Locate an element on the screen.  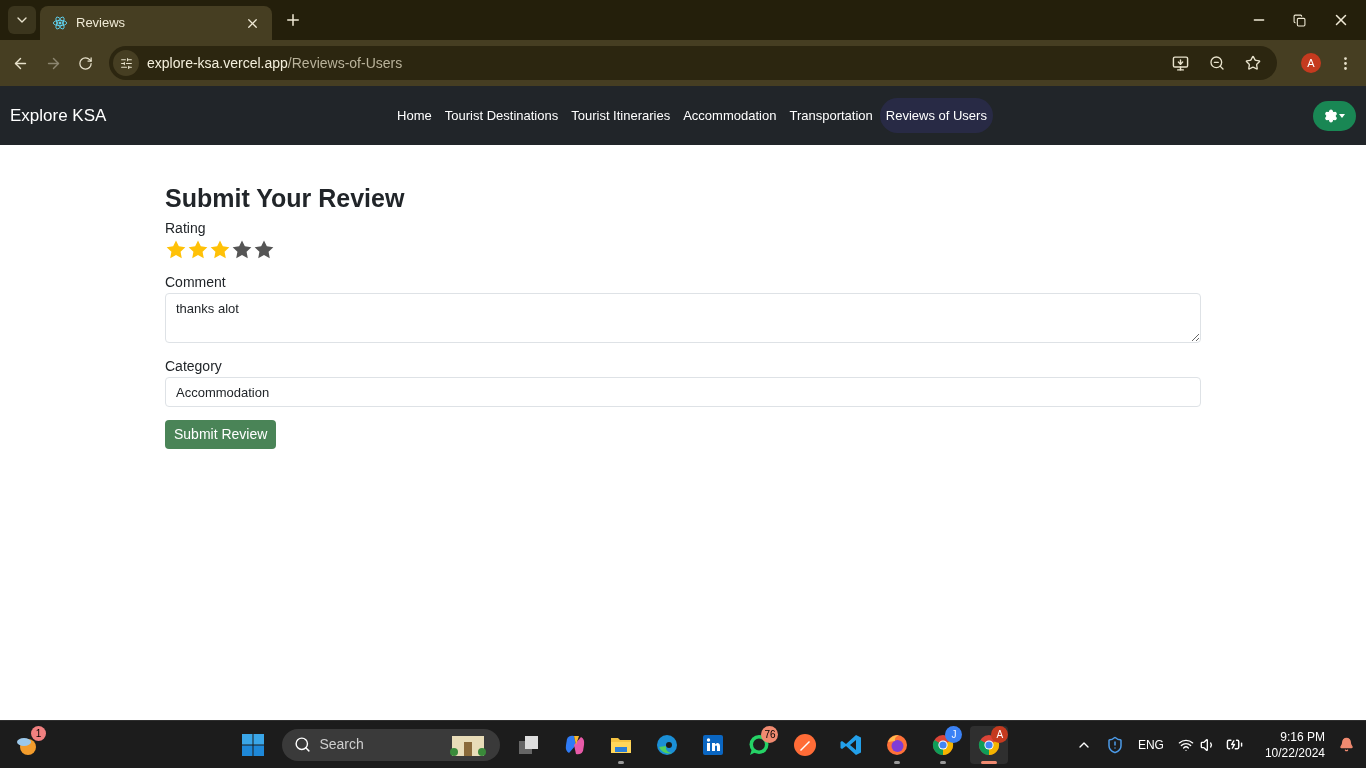
tab-search-button is located at coordinates (22, 20).